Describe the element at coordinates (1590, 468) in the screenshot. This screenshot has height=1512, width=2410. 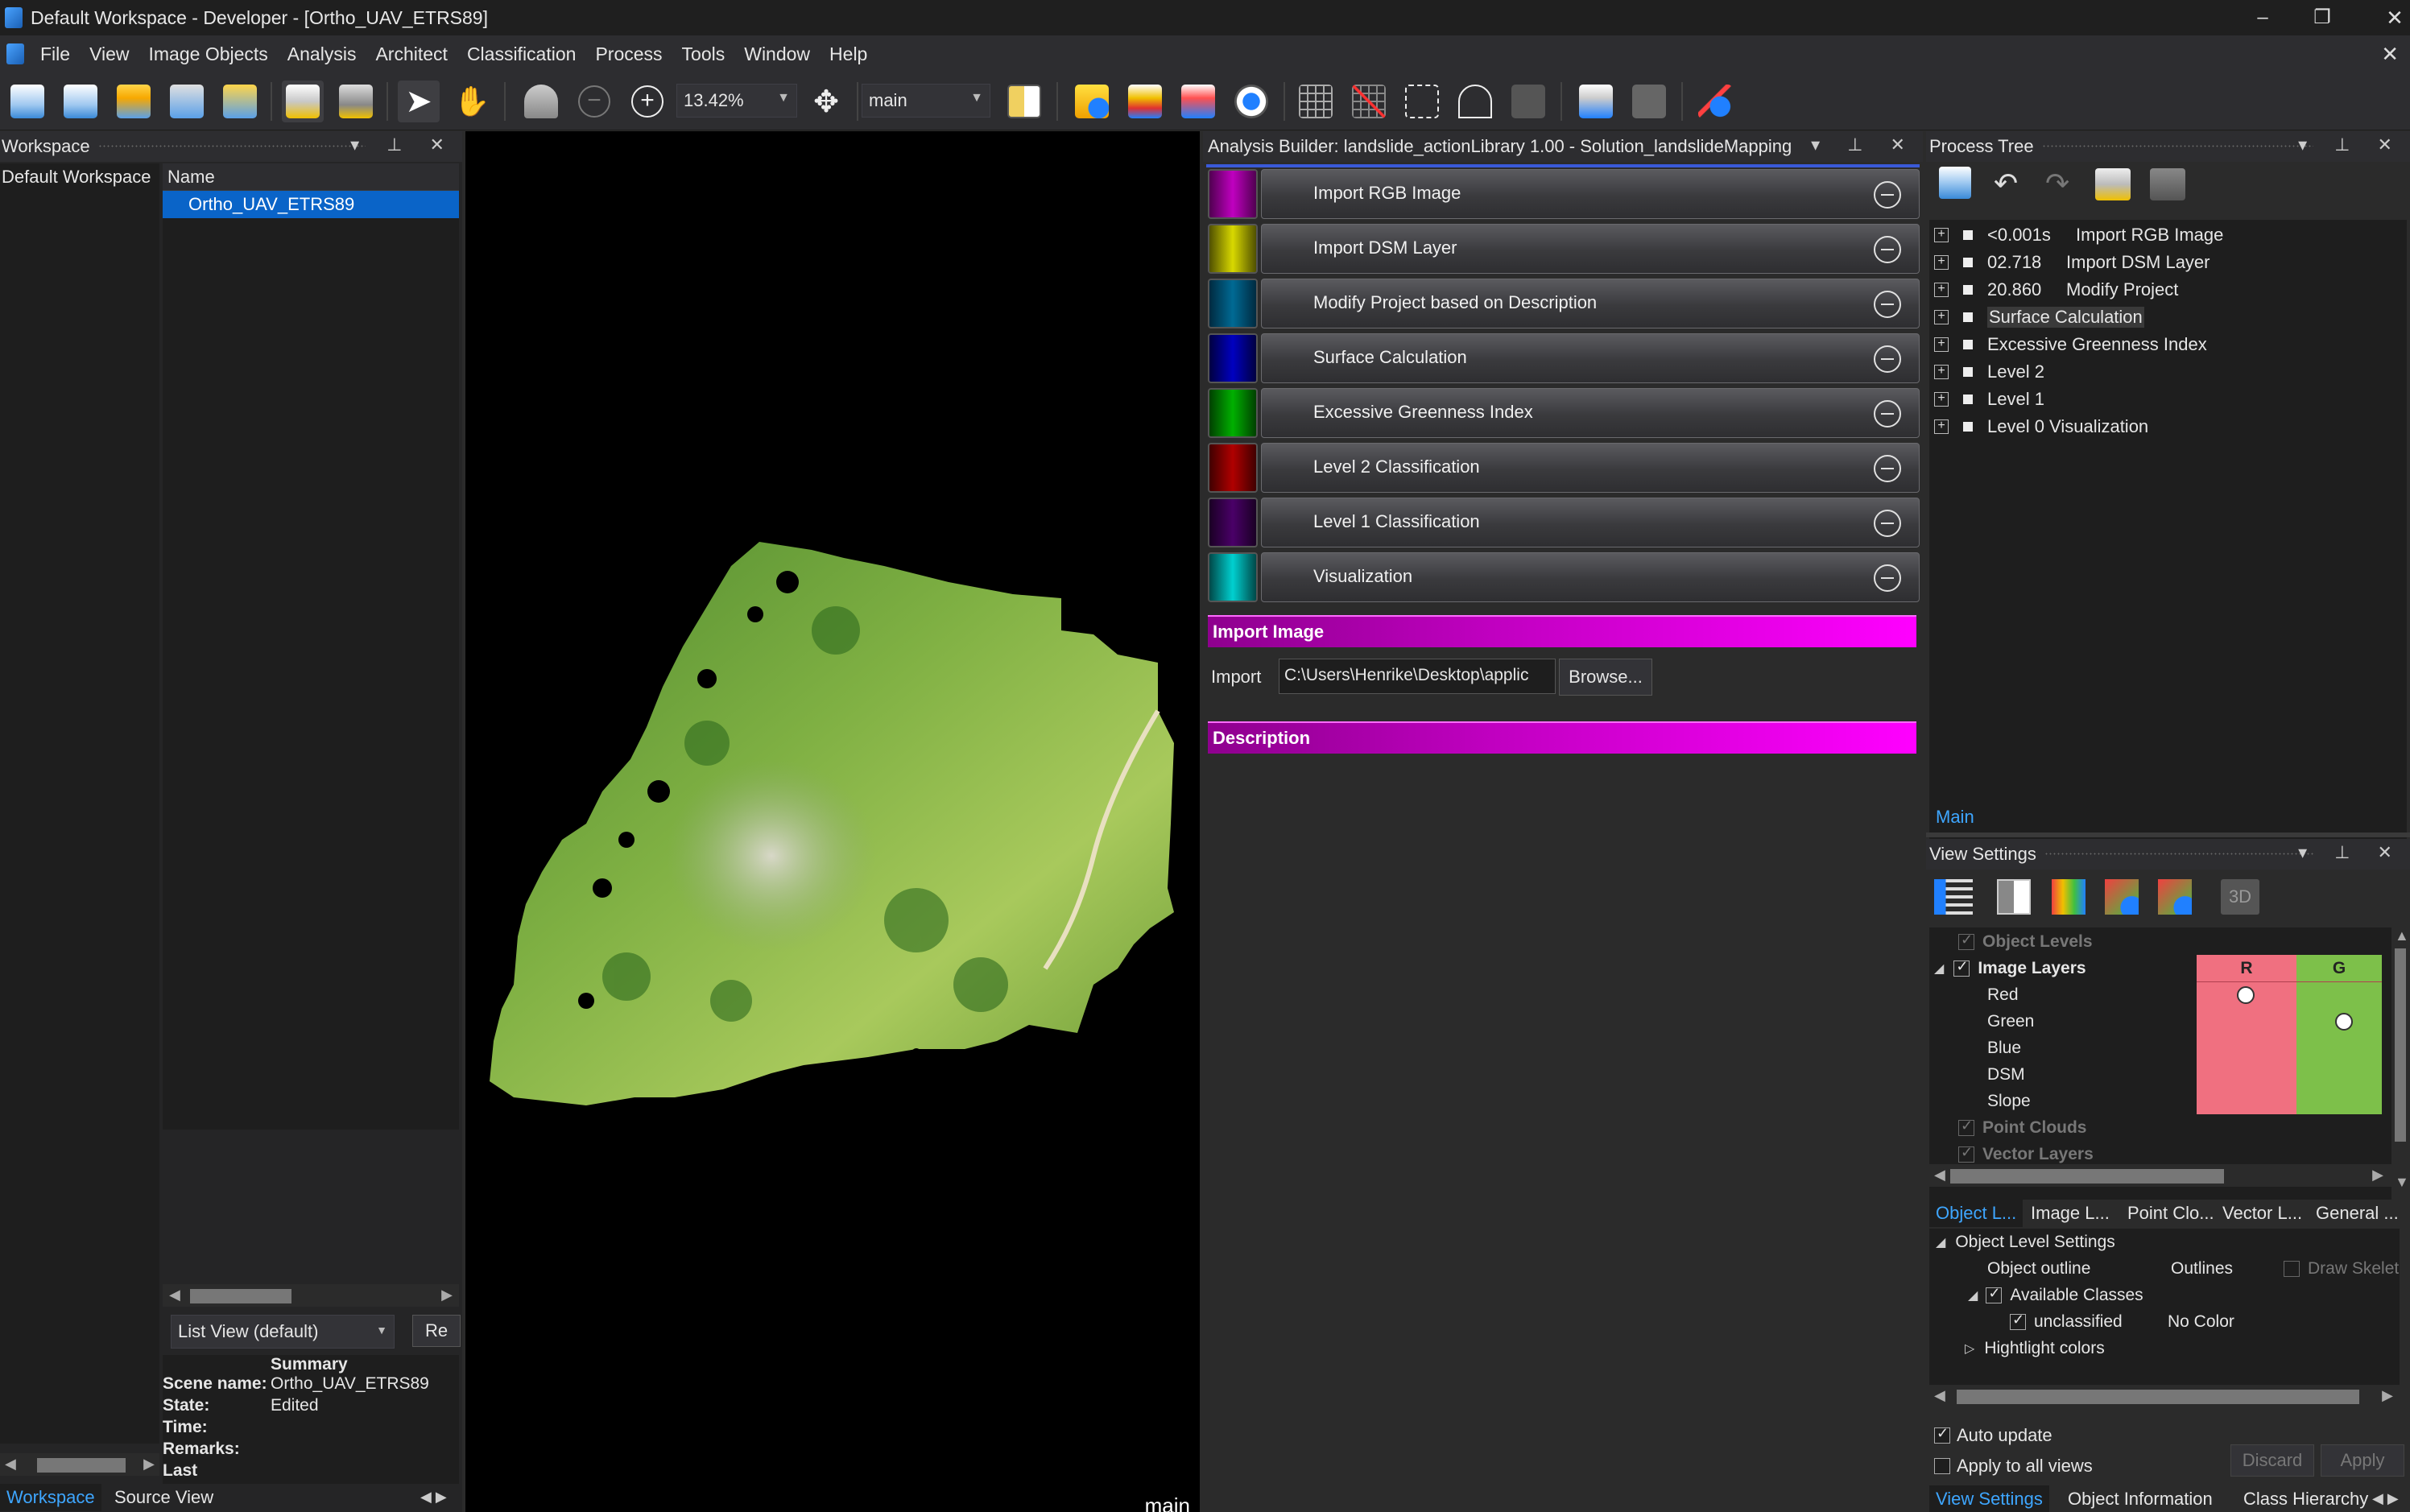
I see `action-bar: Level 2 Classification` at that location.